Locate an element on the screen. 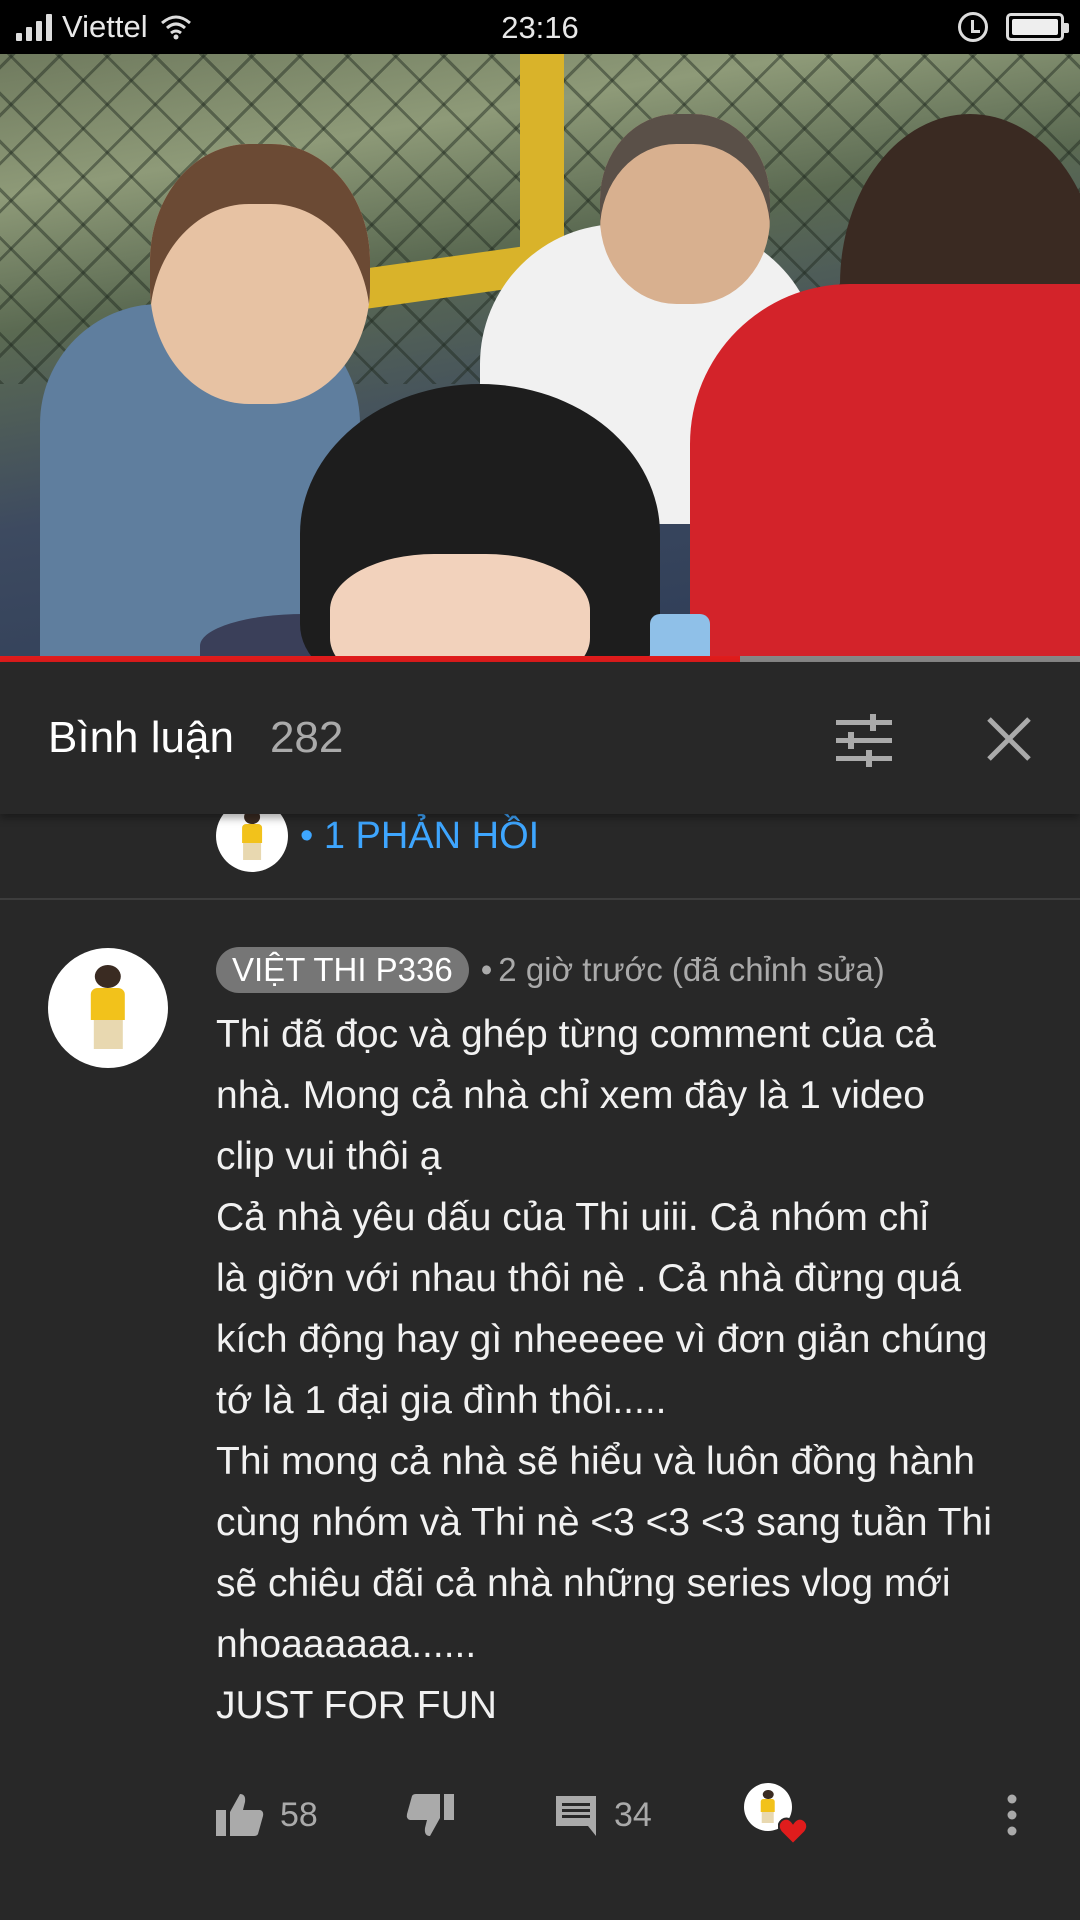  like-button: 58 is located at coordinates (267, 1815).